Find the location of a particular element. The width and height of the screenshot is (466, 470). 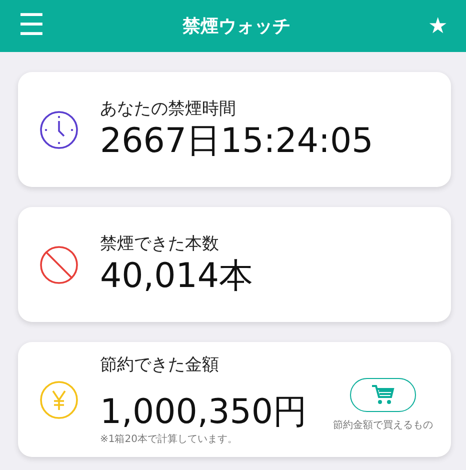

favorite-button: ★ is located at coordinates (438, 26).